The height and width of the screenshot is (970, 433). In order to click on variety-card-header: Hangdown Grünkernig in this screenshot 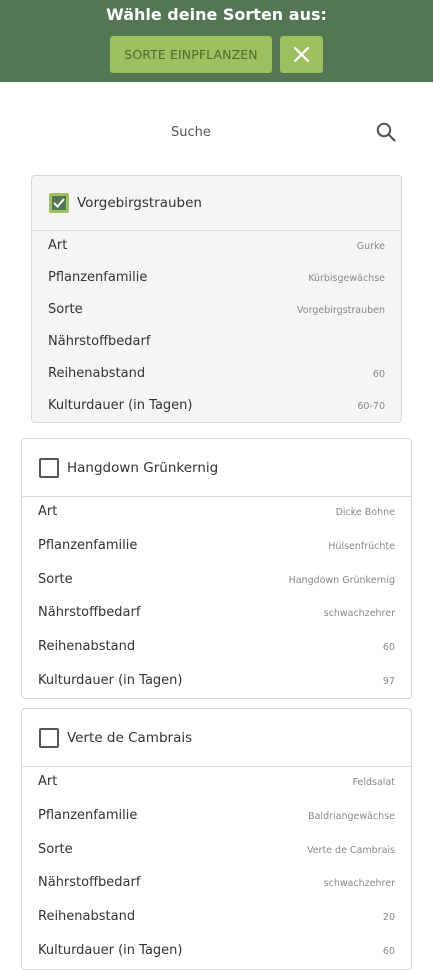, I will do `click(216, 468)`.